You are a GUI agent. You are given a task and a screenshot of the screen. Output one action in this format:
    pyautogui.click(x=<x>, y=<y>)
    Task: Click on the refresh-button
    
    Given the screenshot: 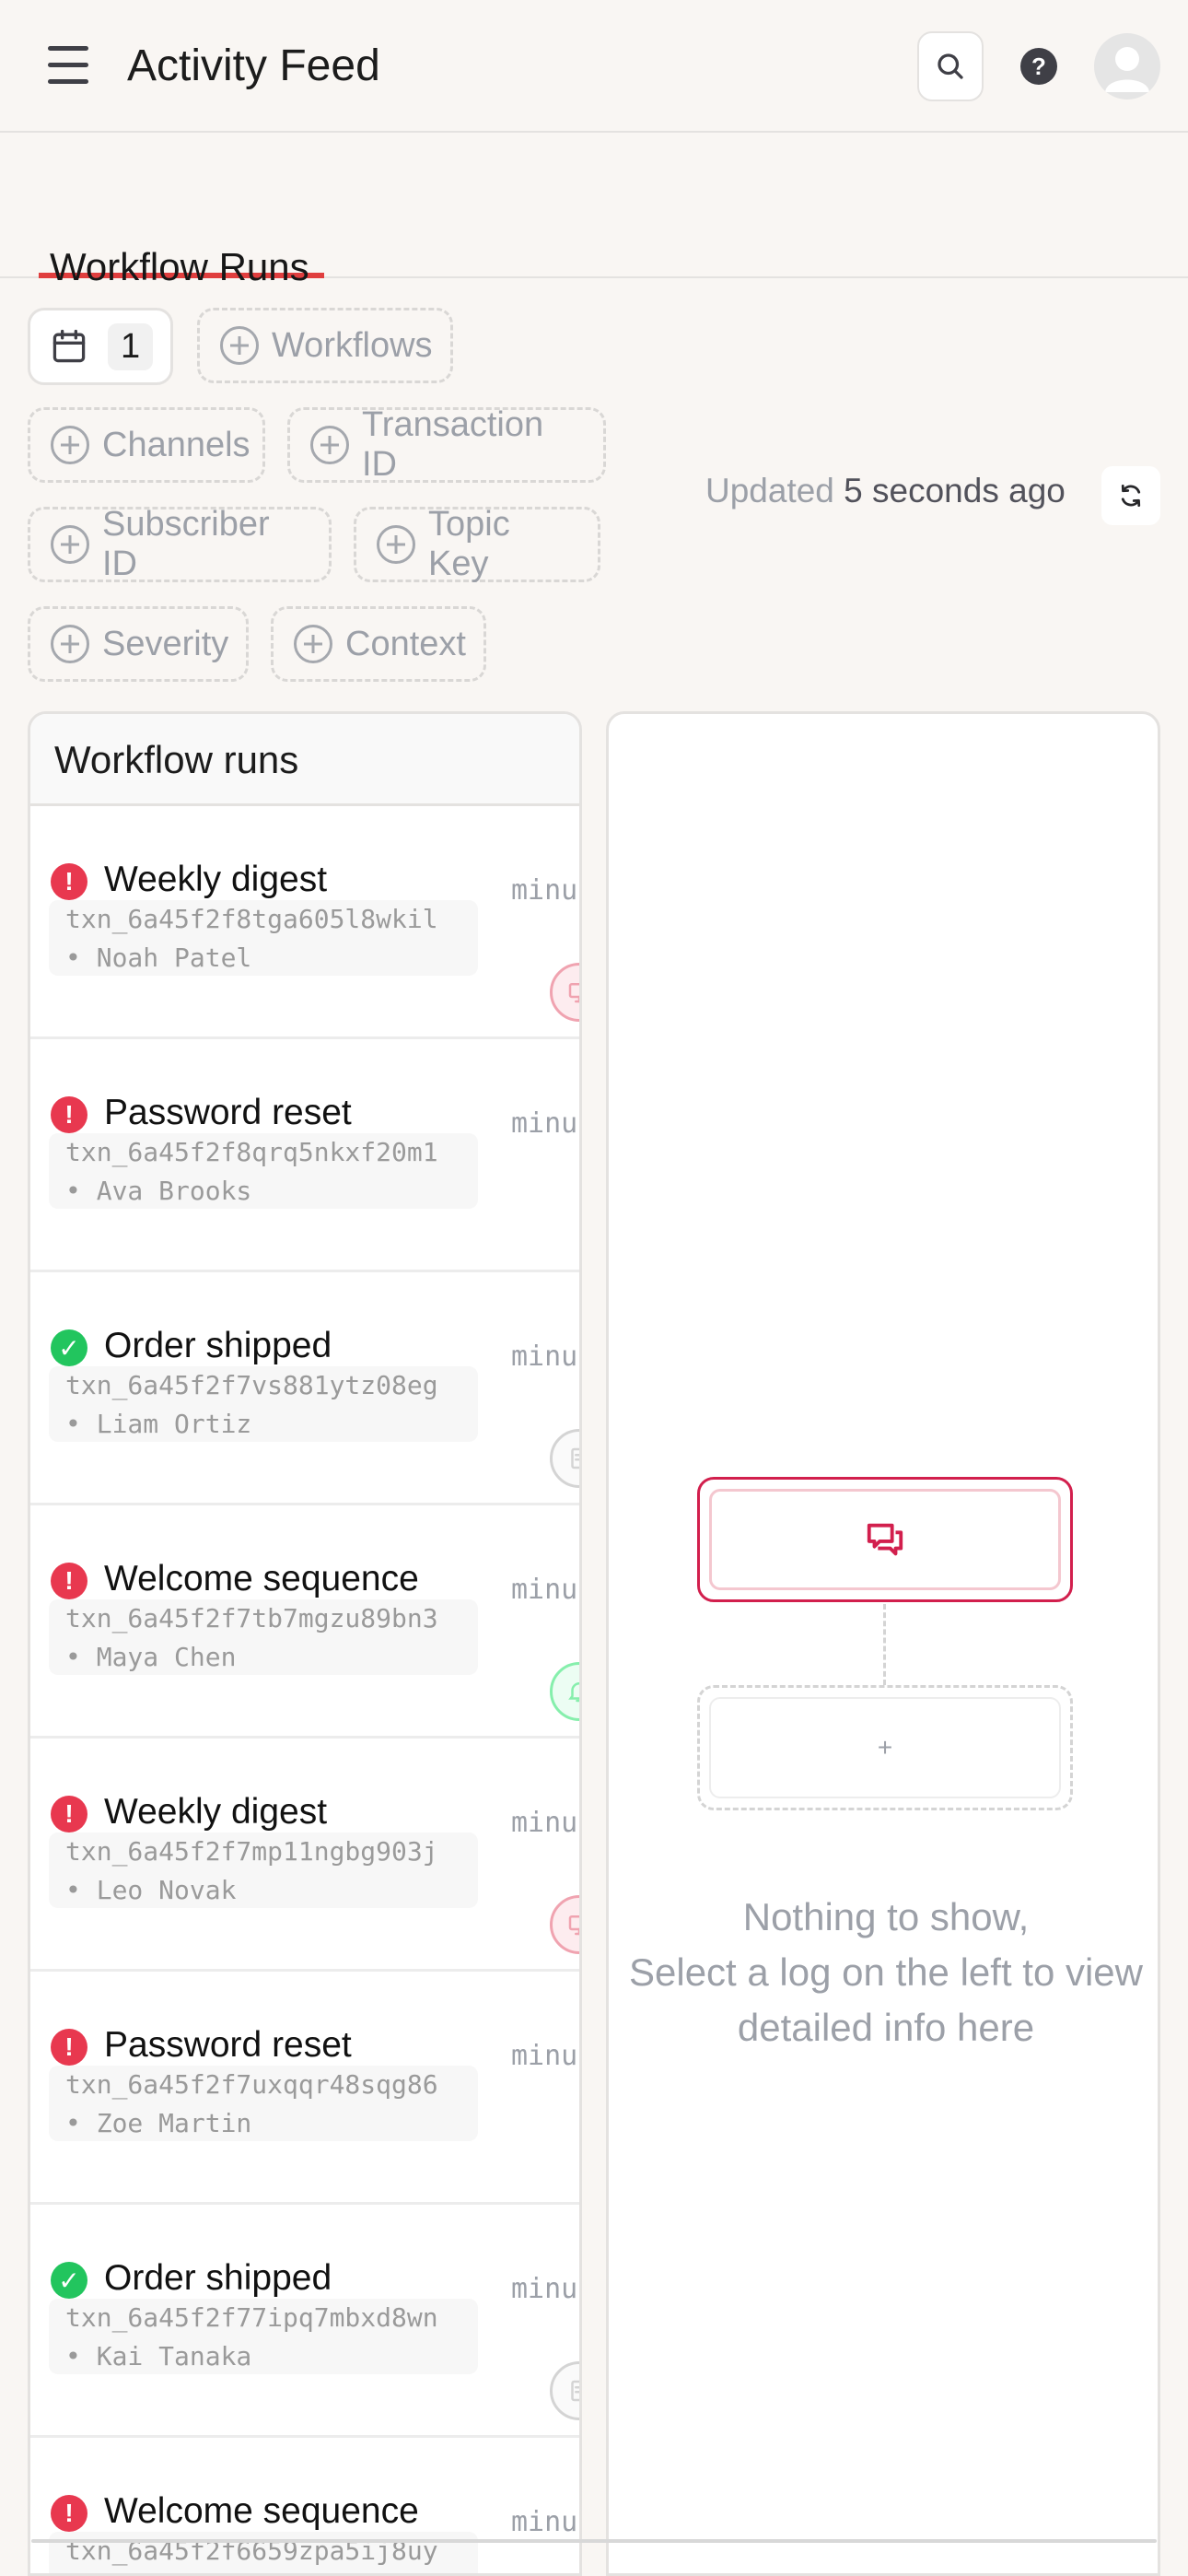 What is the action you would take?
    pyautogui.click(x=1130, y=495)
    